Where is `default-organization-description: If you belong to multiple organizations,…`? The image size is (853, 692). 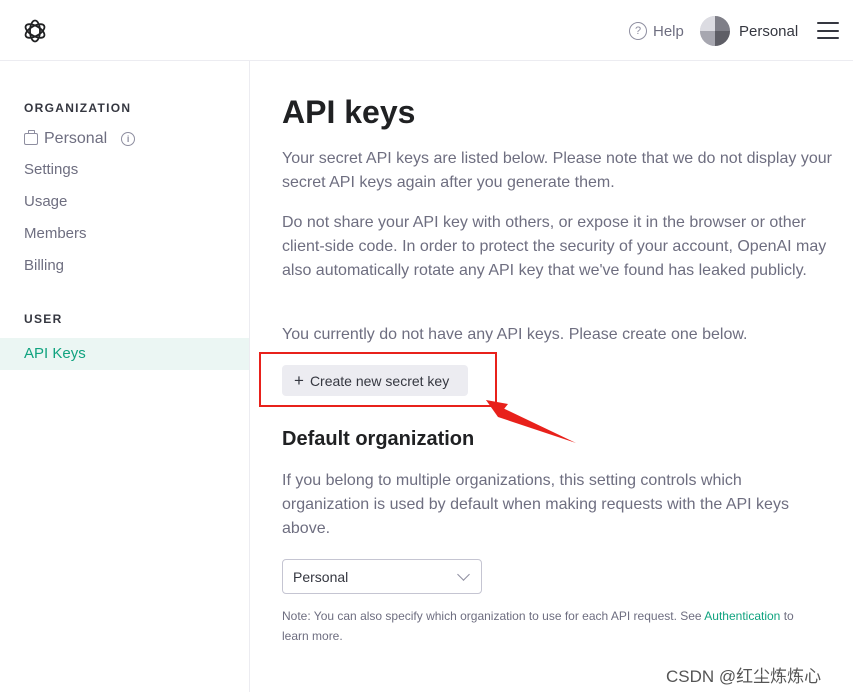
default-organization-description: If you belong to multiple organizations,… is located at coordinates (557, 505).